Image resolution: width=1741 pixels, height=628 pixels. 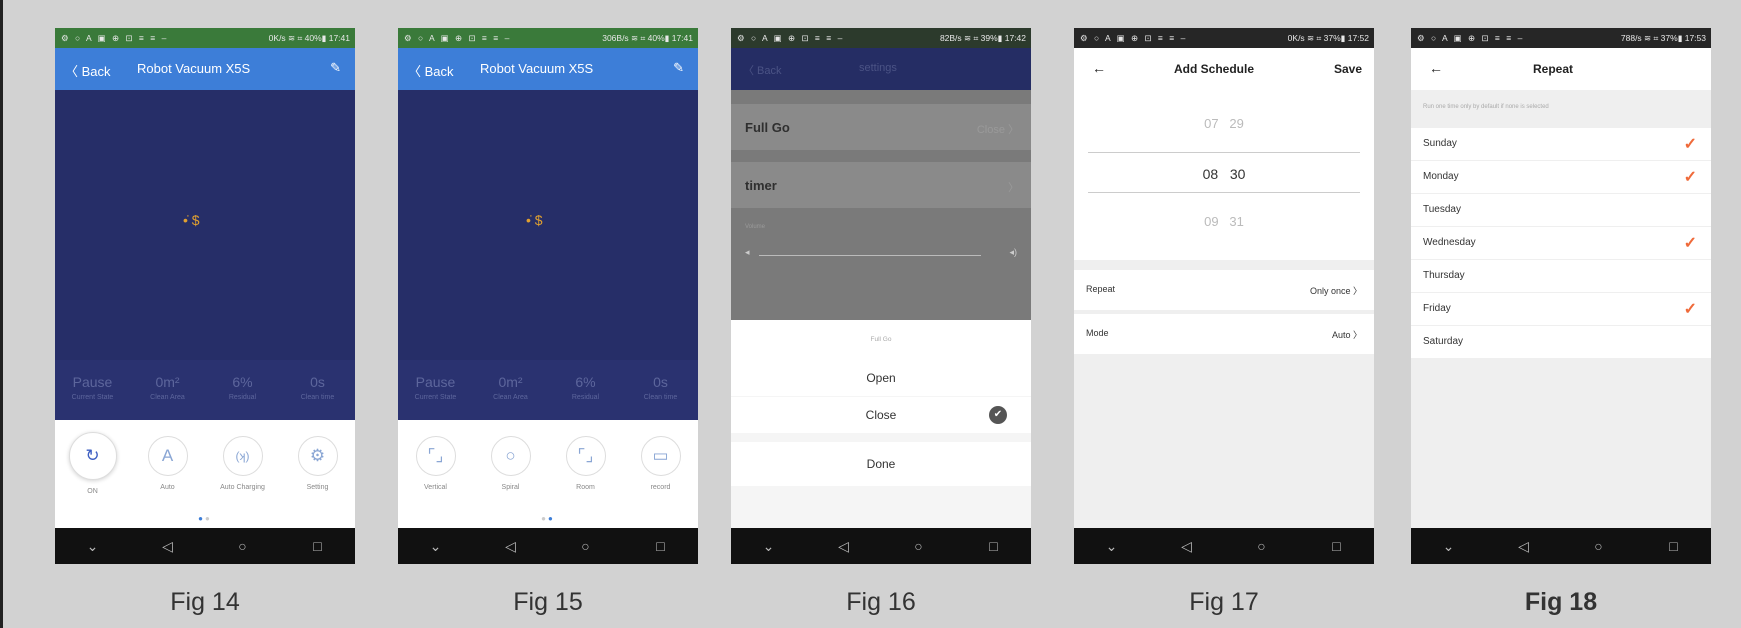 What do you see at coordinates (205, 518) in the screenshot?
I see `page-dots: ●●` at bounding box center [205, 518].